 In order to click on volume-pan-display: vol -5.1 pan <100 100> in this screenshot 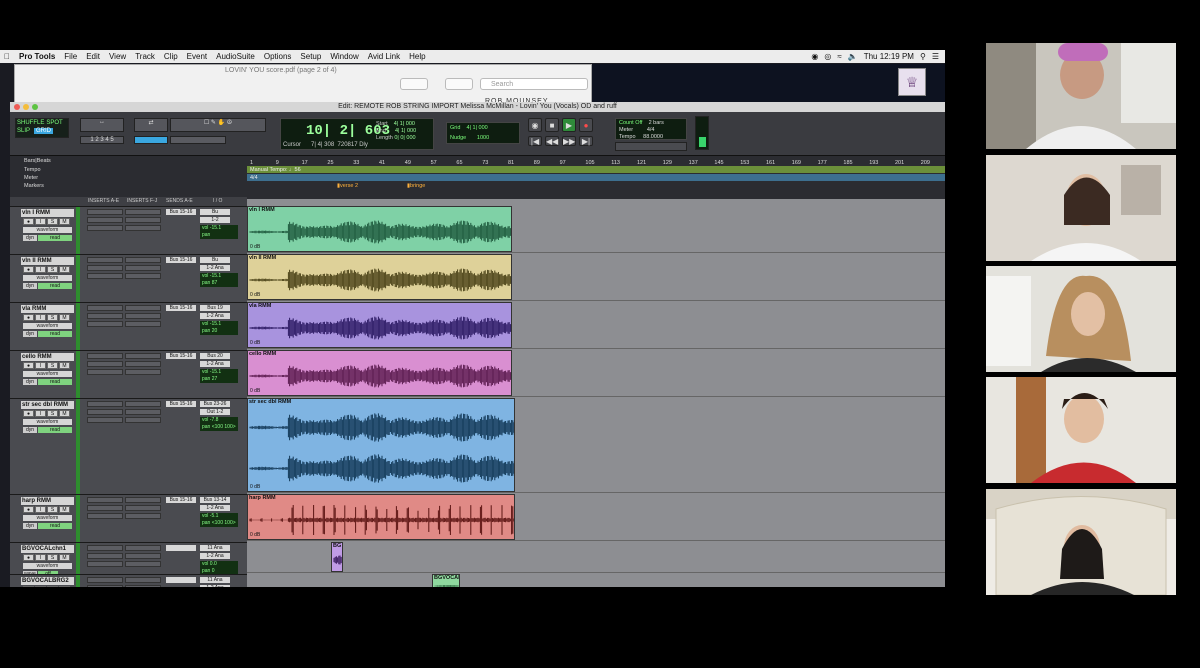, I will do `click(219, 520)`.